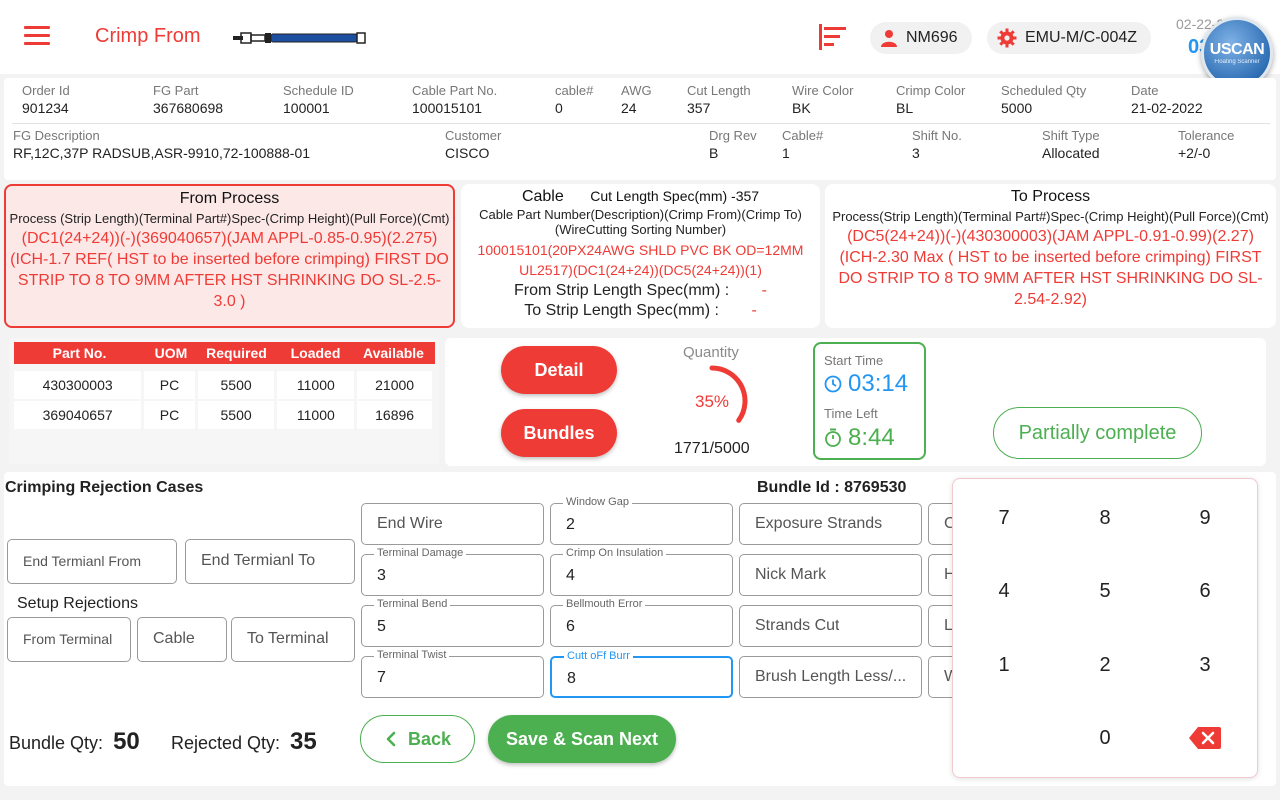 The image size is (1280, 800). I want to click on table-cell: 430300003, so click(78, 385).